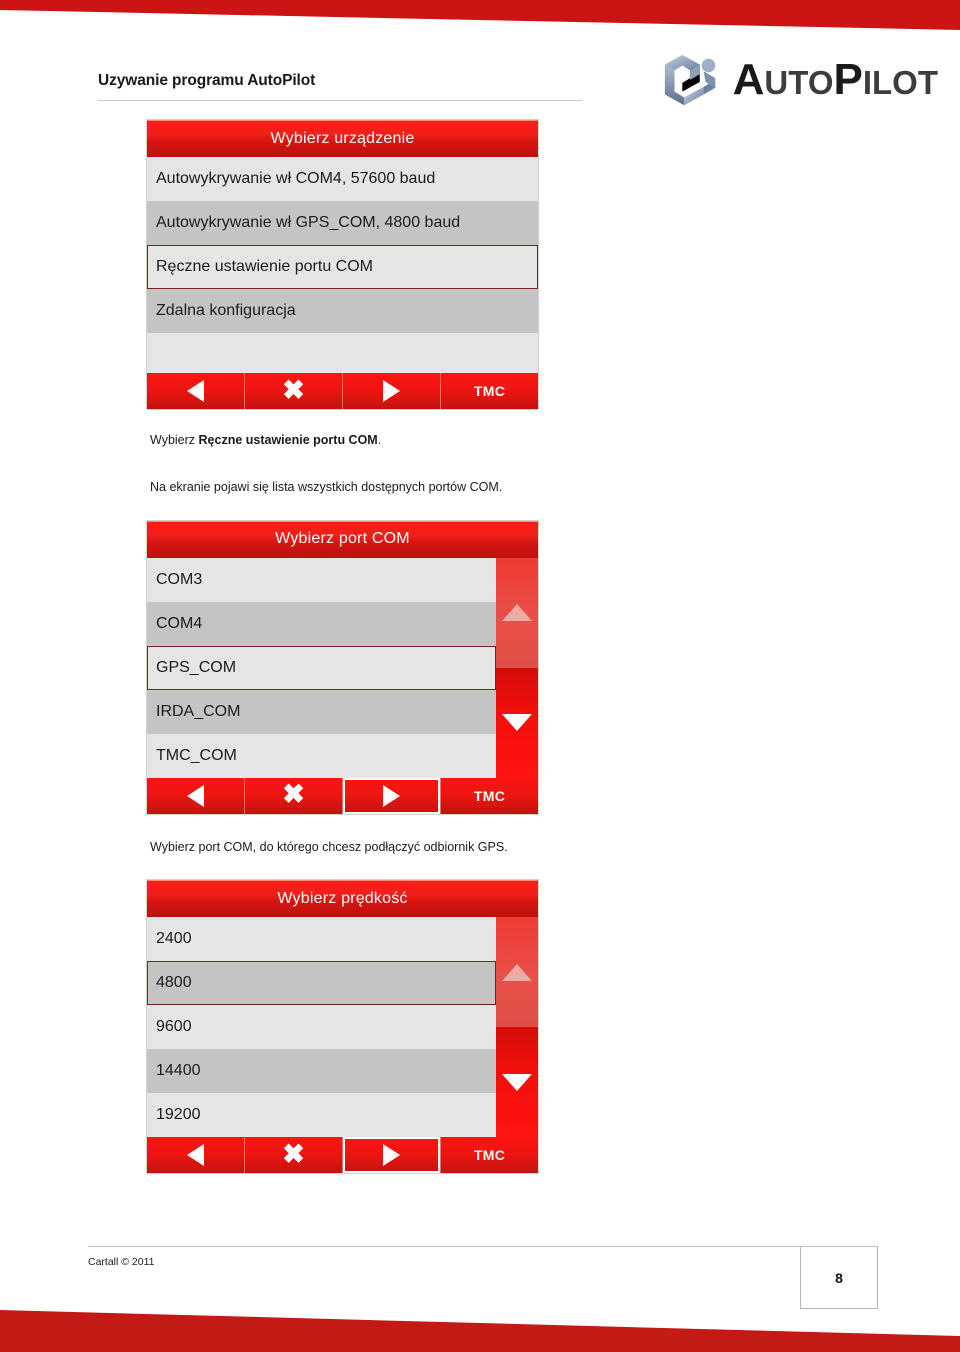 The height and width of the screenshot is (1352, 960). Describe the element at coordinates (321, 939) in the screenshot. I see `list-item: 2400` at that location.